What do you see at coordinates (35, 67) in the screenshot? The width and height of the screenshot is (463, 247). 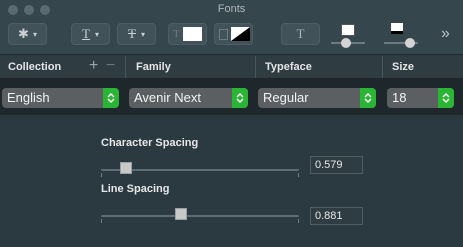 I see `collection-column-header: Collection` at bounding box center [35, 67].